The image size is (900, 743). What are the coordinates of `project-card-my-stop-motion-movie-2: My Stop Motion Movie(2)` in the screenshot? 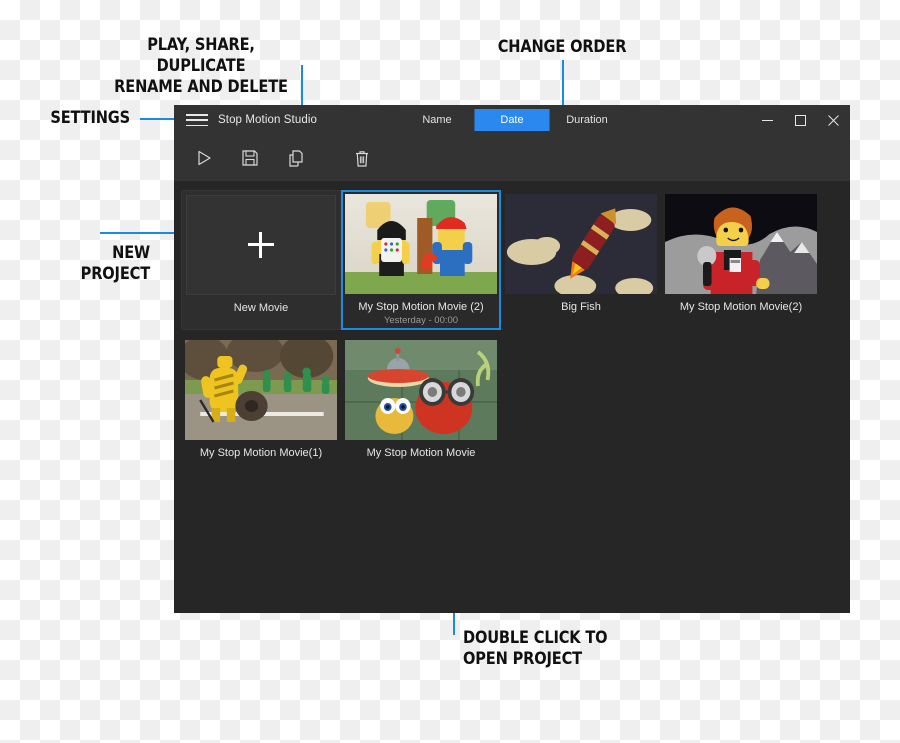 It's located at (741, 260).